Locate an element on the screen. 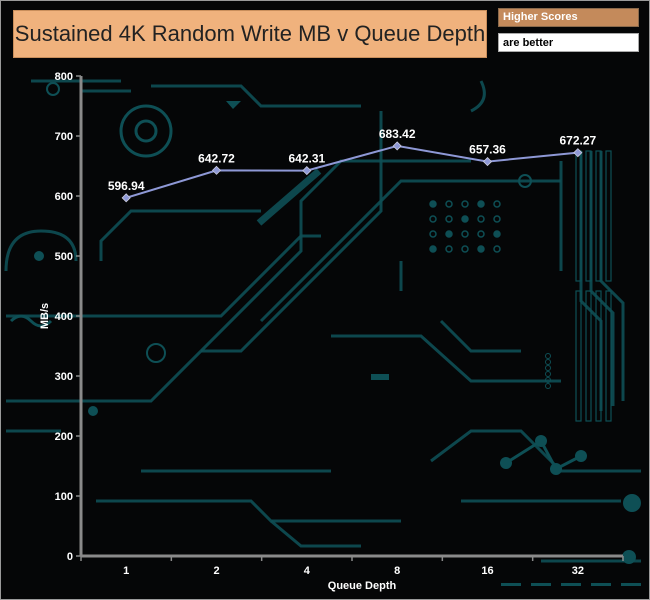 This screenshot has width=650, height=600. y-axis-label: MB/s is located at coordinates (45, 316).